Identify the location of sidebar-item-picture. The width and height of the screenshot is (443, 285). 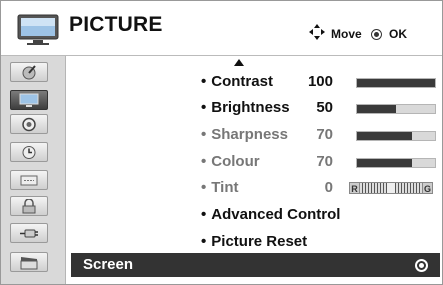
(29, 100).